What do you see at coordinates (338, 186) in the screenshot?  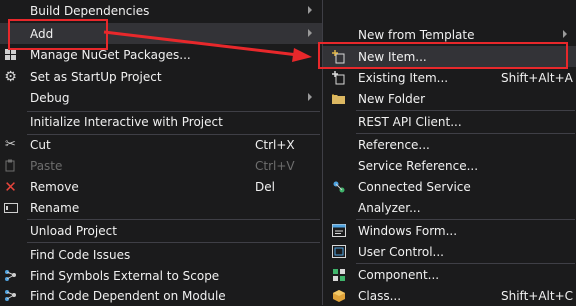 I see `connected-service-icon` at bounding box center [338, 186].